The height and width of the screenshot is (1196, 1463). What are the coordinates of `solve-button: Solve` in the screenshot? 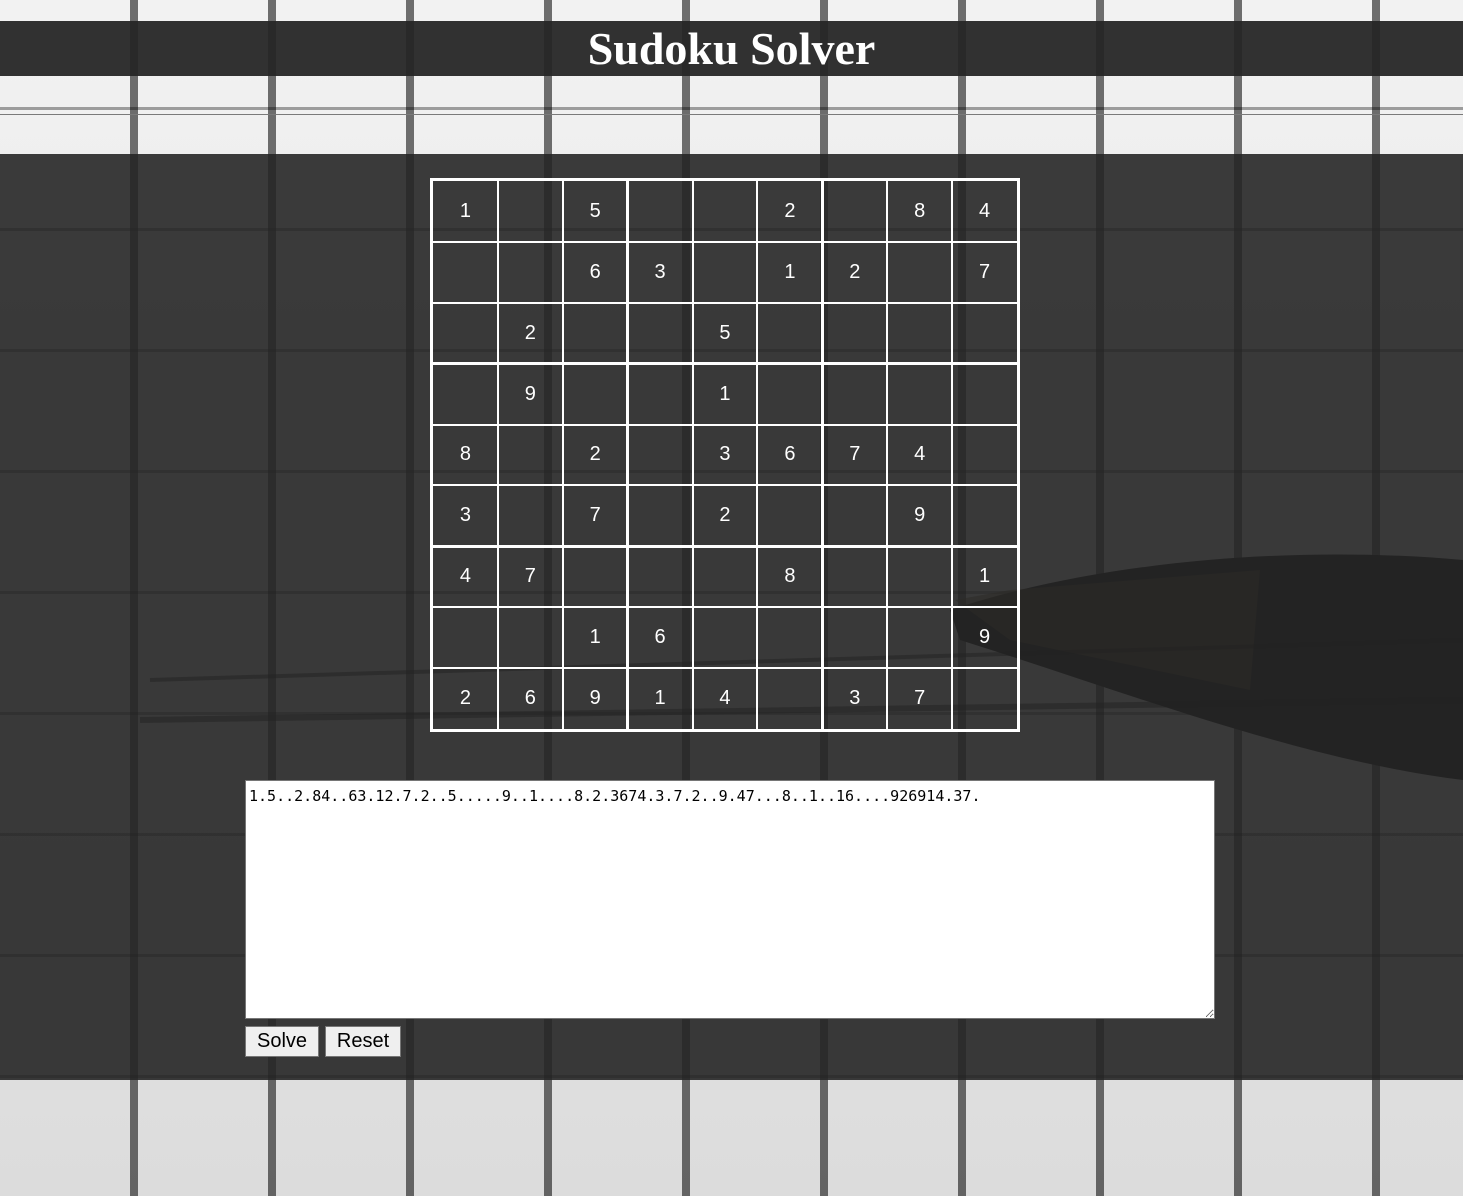 It's located at (282, 1041).